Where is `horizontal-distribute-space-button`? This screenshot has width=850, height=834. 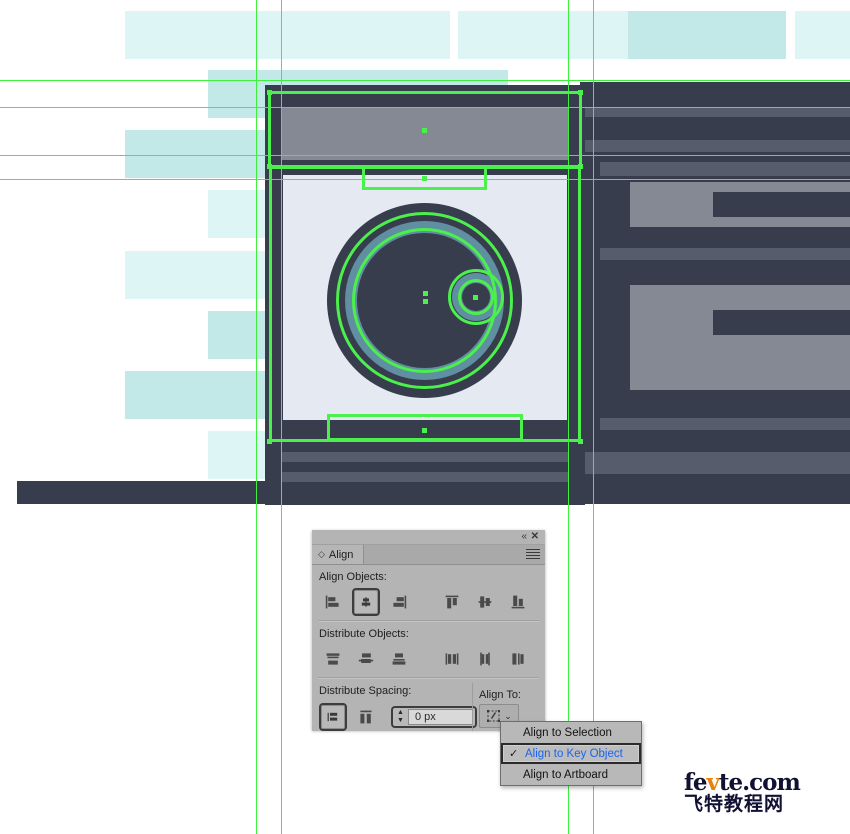 horizontal-distribute-space-button is located at coordinates (366, 717).